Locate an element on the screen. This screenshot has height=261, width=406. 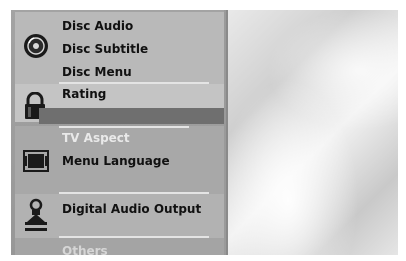
menu-item-rating: Rating is located at coordinates (84, 94).